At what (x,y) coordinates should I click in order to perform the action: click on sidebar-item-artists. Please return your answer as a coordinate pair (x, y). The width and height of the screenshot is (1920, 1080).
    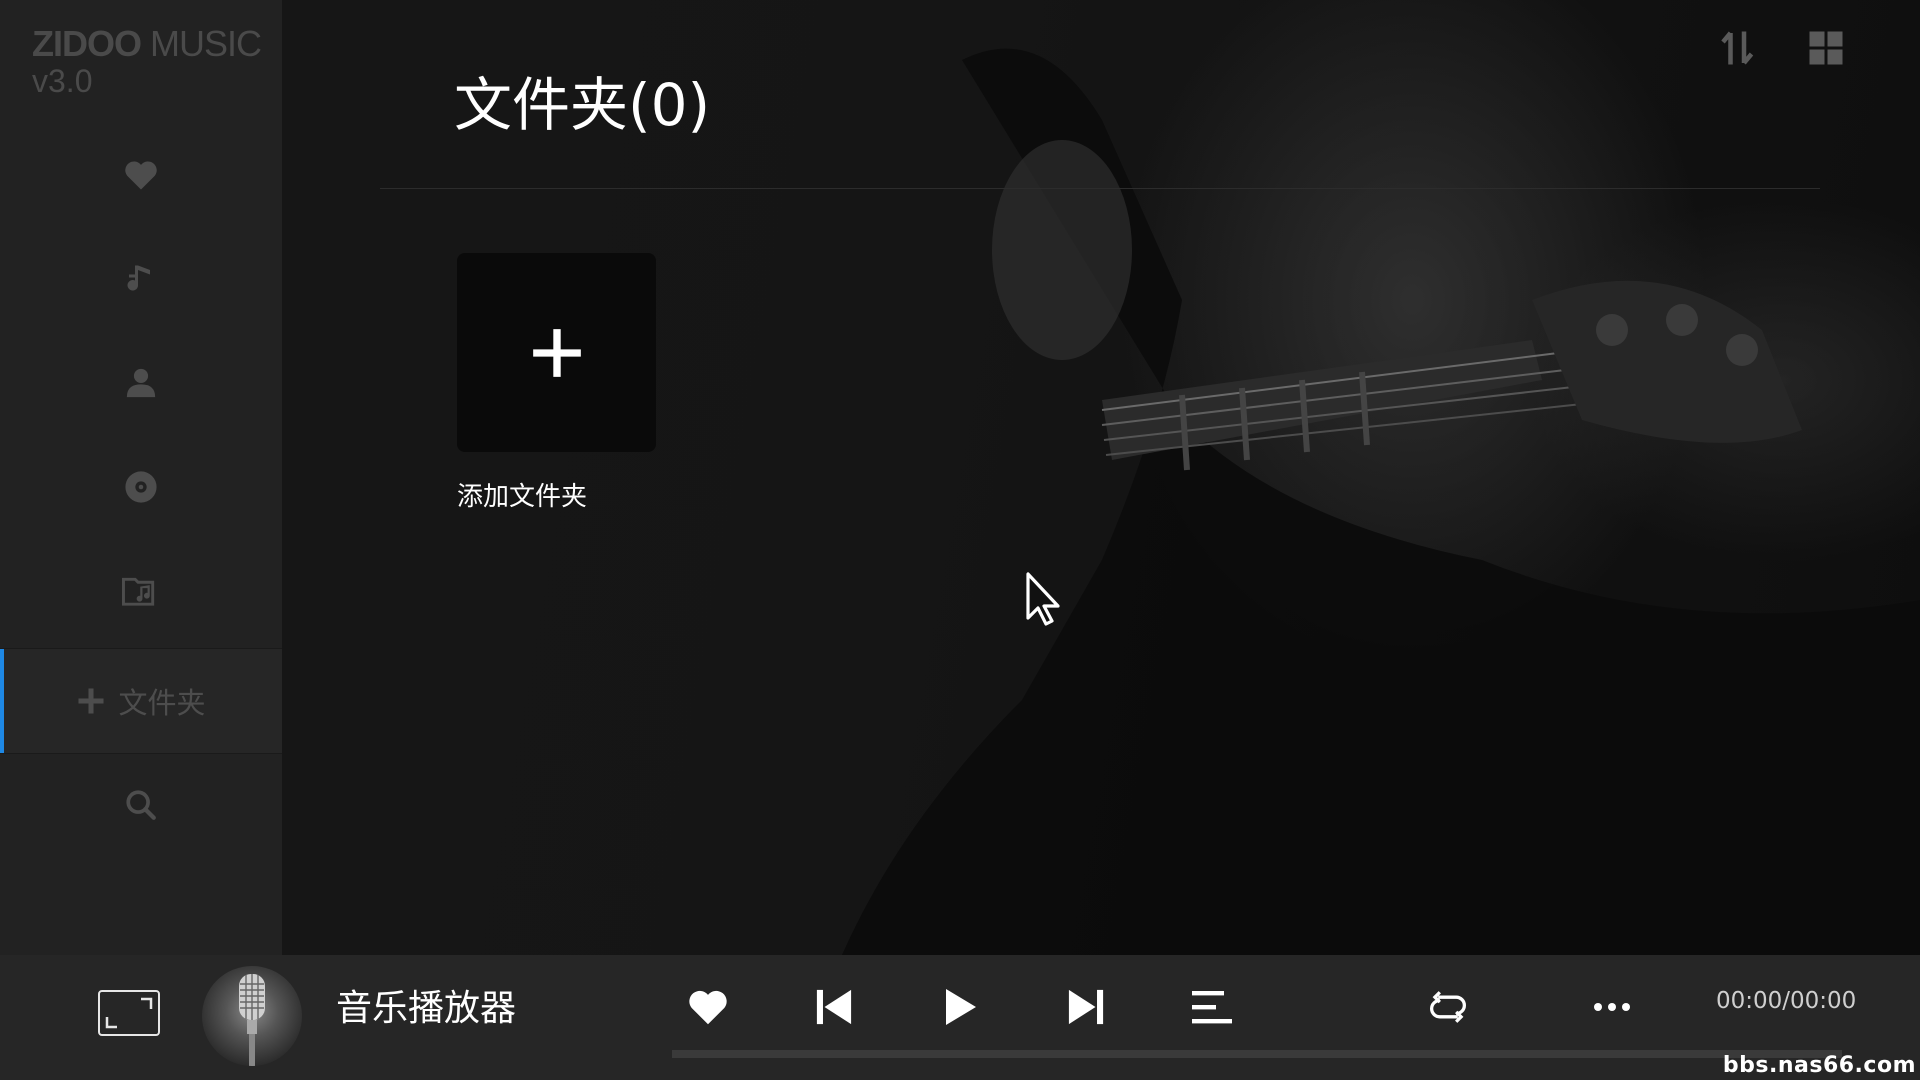
    Looking at the image, I should click on (141, 383).